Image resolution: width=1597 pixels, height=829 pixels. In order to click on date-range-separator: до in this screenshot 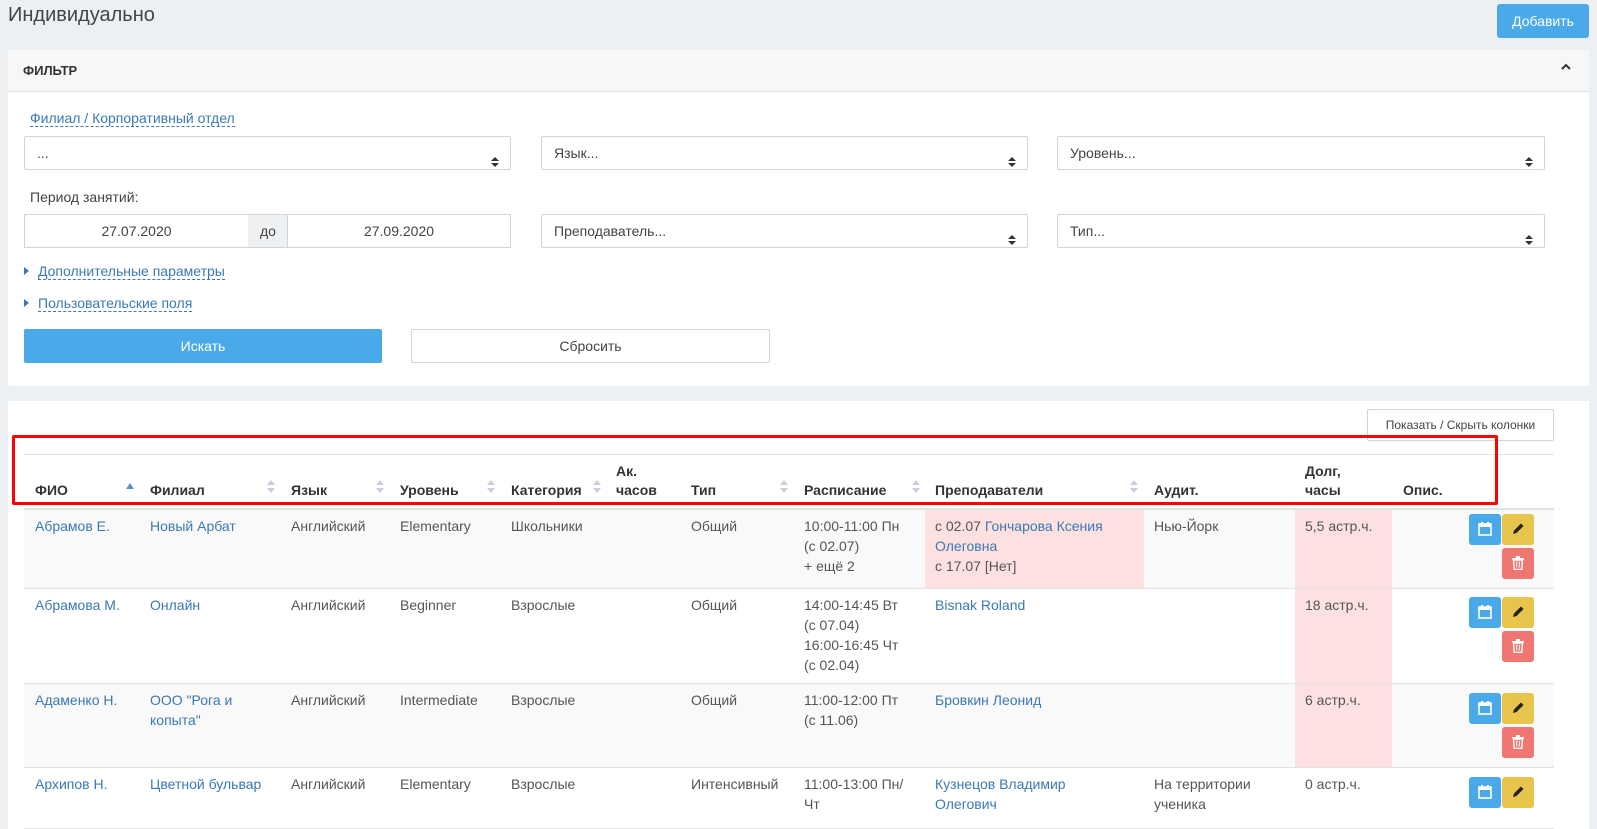, I will do `click(268, 231)`.